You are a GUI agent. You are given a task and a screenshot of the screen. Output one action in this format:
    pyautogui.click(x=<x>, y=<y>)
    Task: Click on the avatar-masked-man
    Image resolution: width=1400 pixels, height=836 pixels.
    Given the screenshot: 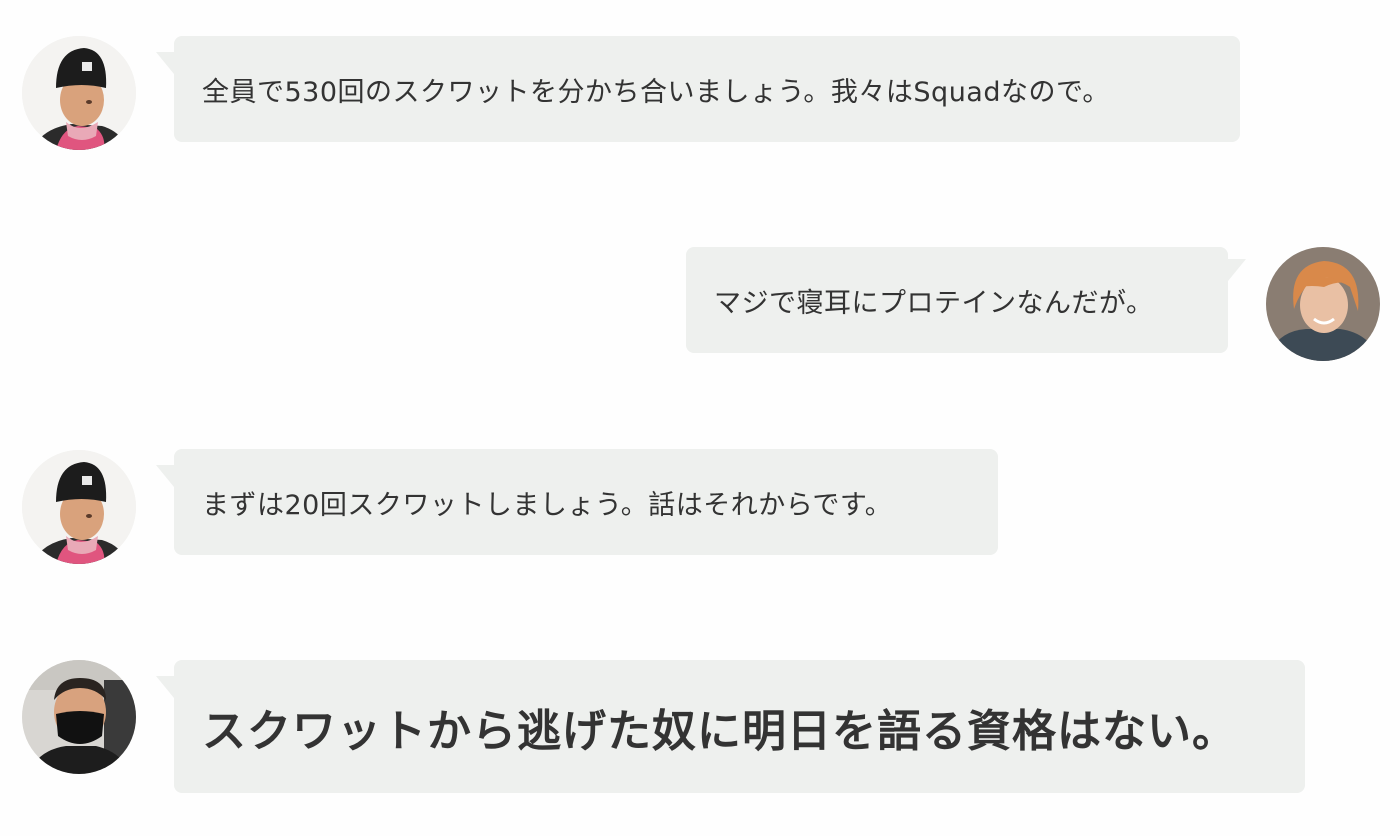 What is the action you would take?
    pyautogui.click(x=79, y=717)
    